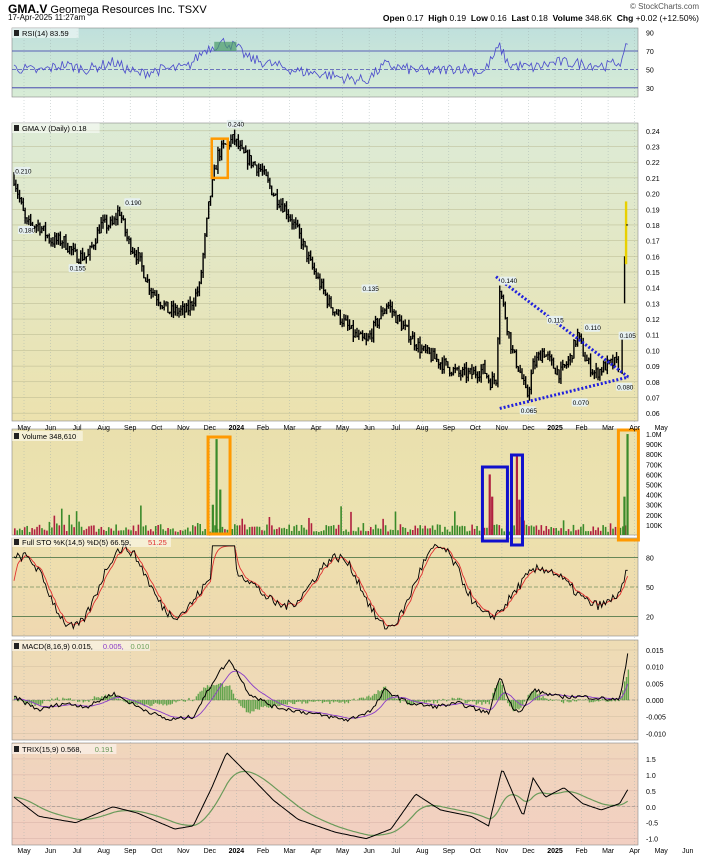 This screenshot has width=705, height=857. Describe the element at coordinates (263, 428) in the screenshot. I see `month-label-top: Feb` at that location.